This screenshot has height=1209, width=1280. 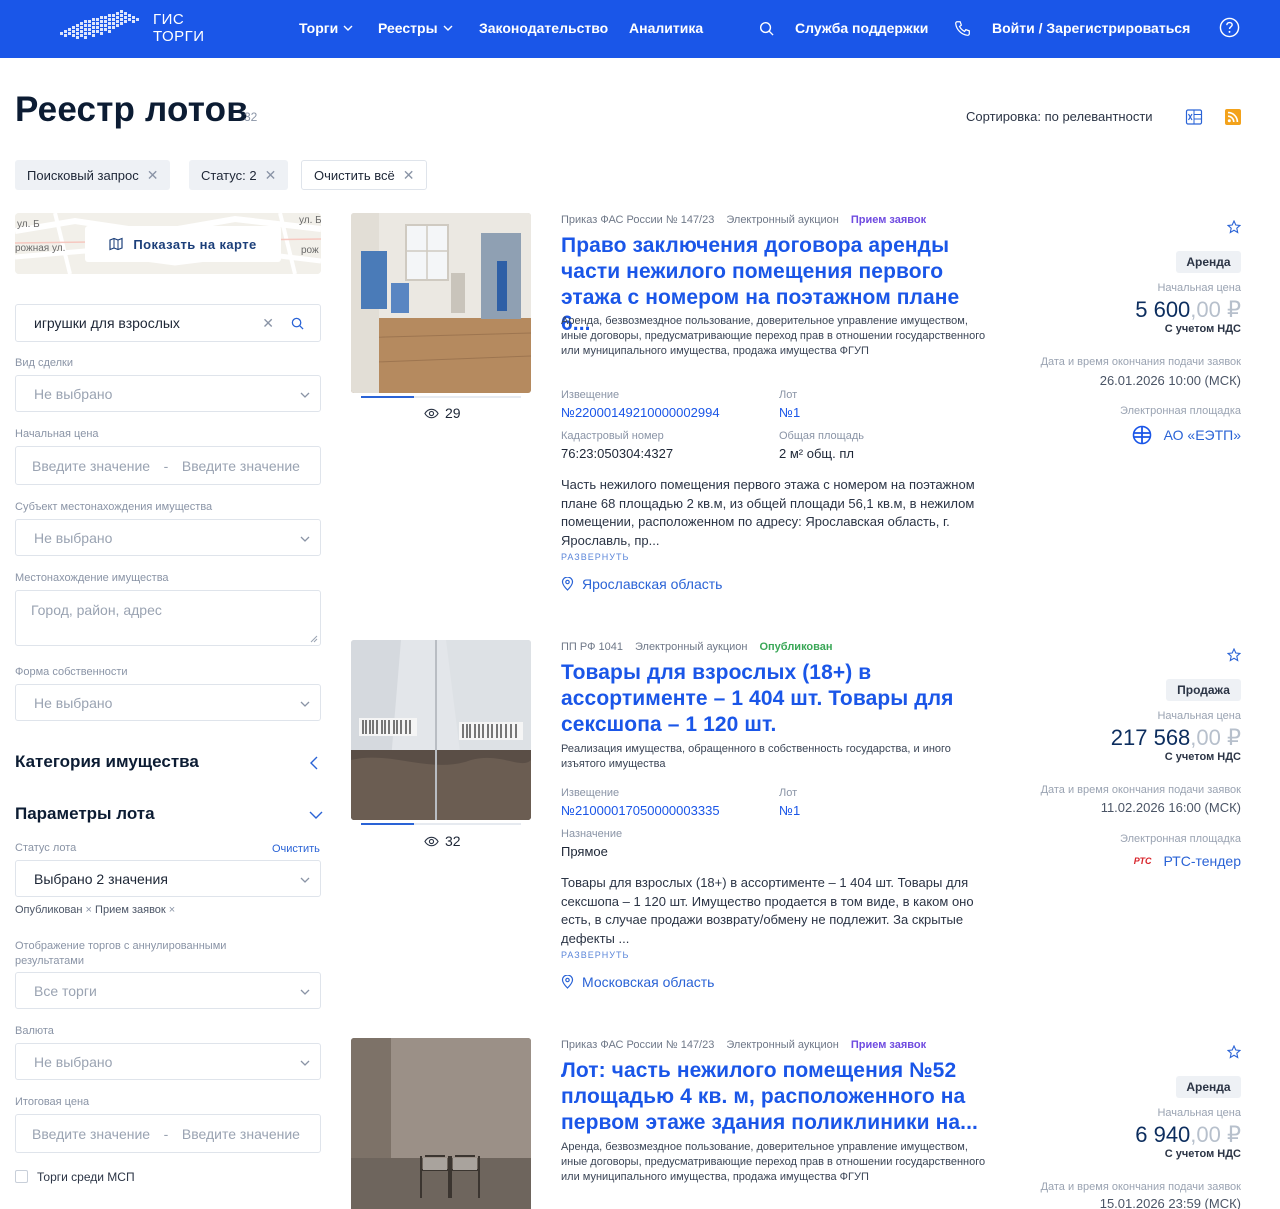 I want to click on lot-region-link: Ярославская область, so click(x=641, y=584).